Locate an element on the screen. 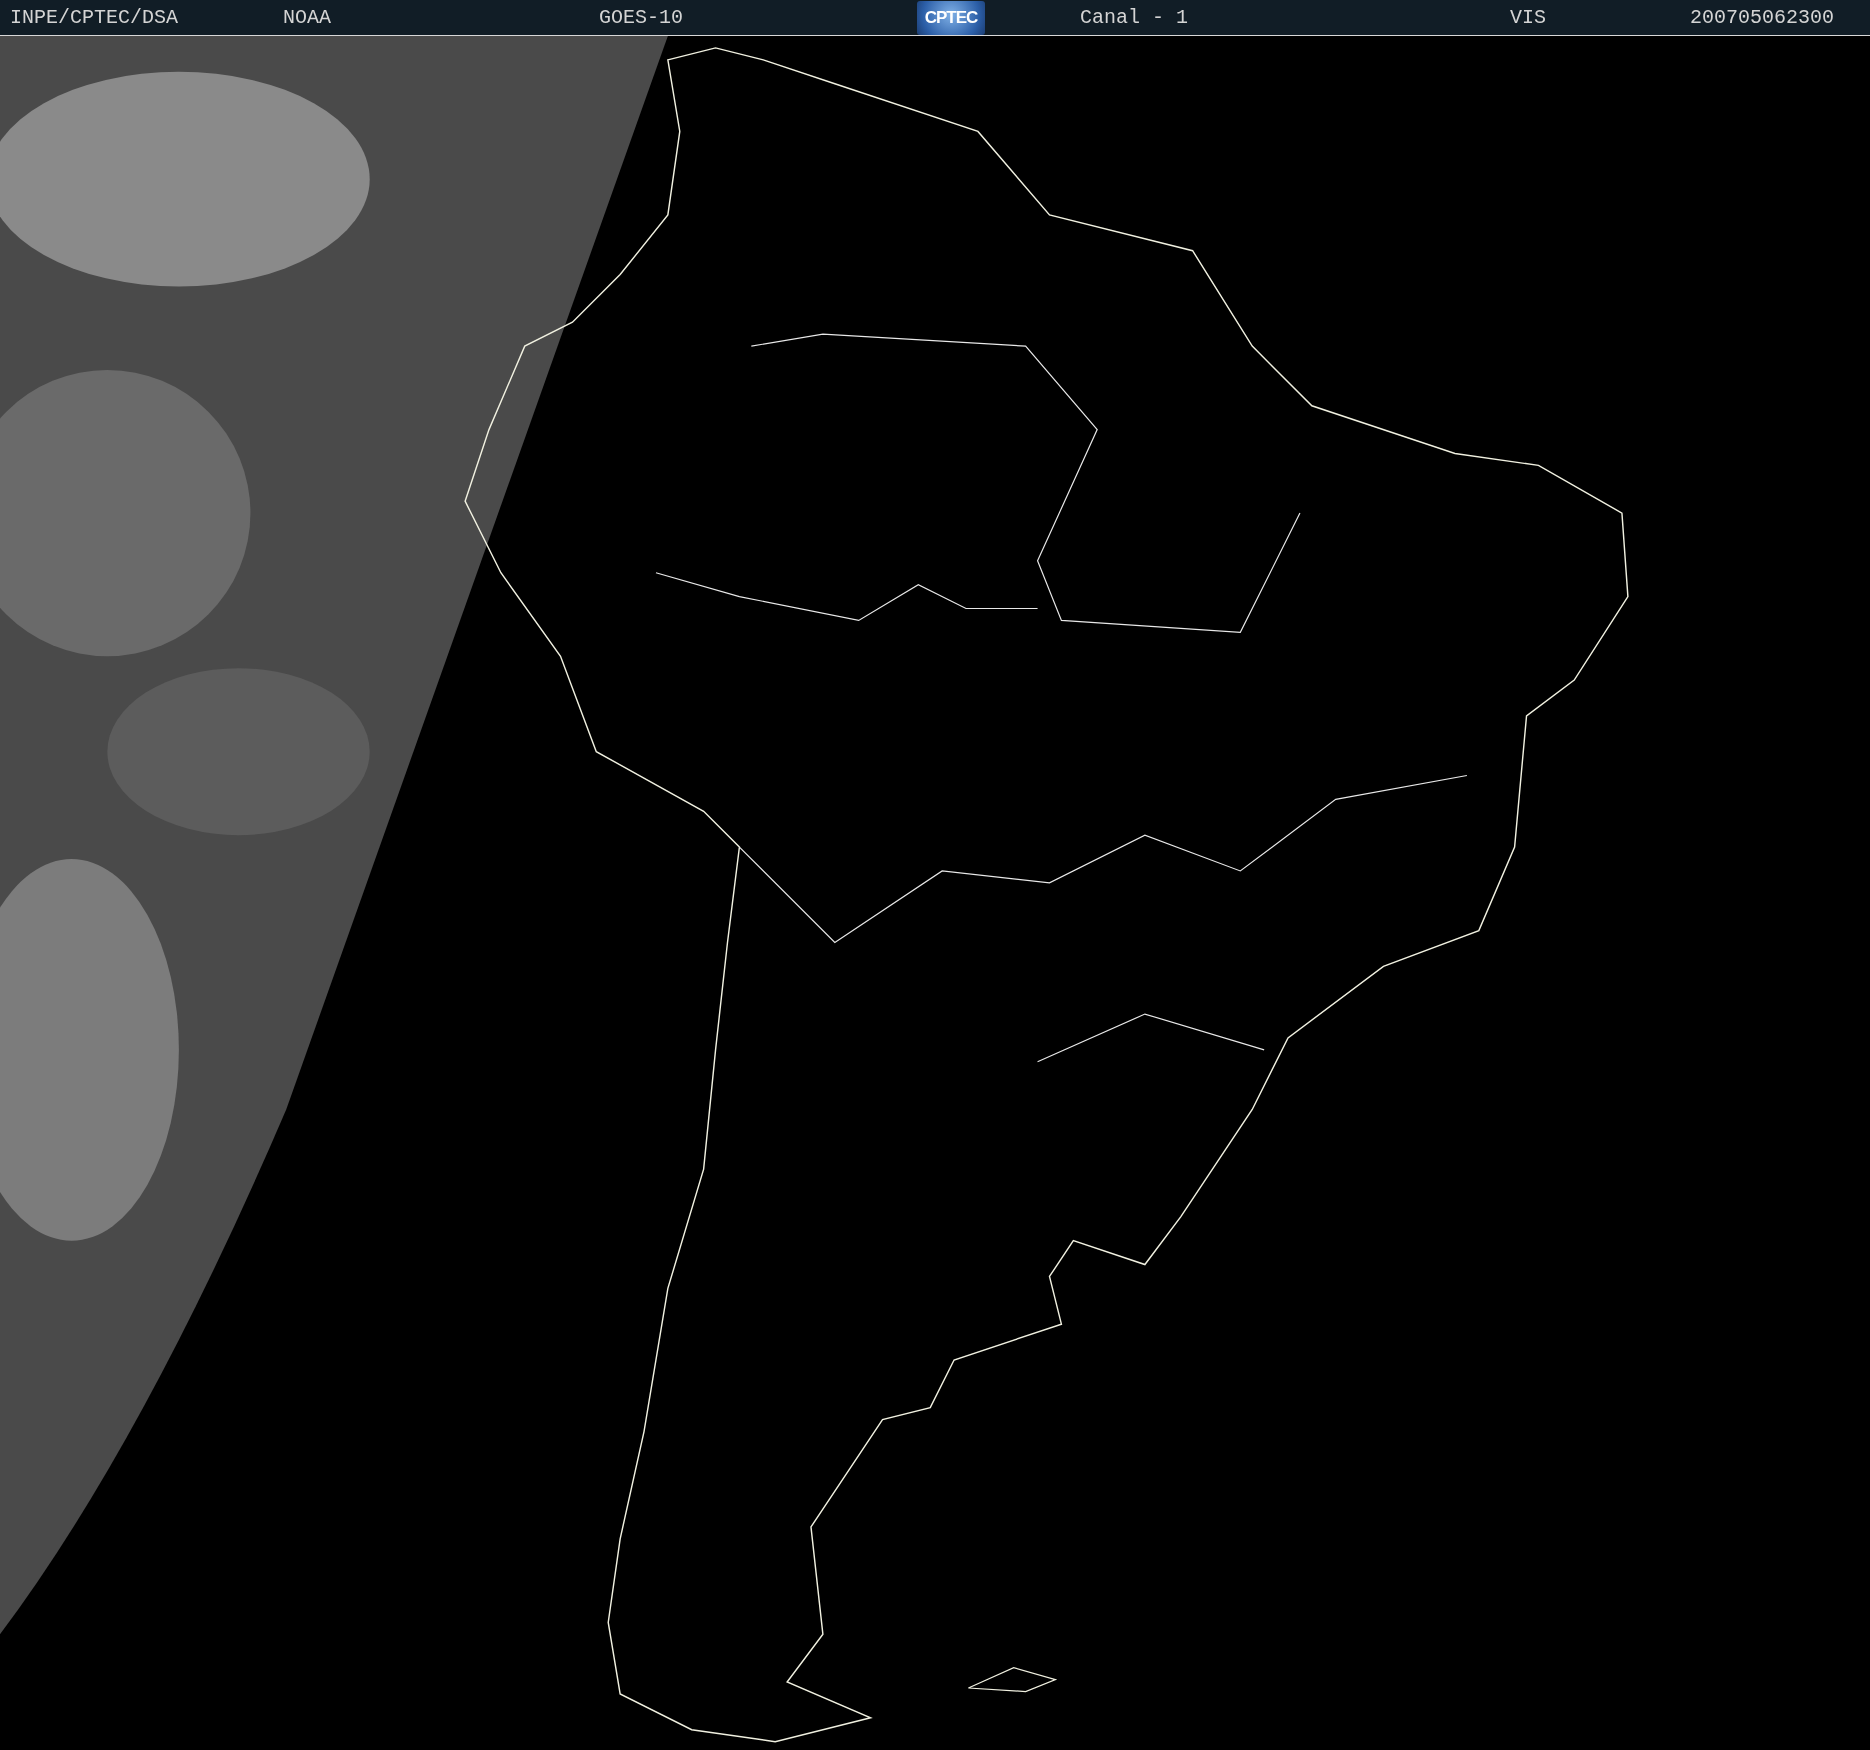 The image size is (1870, 1750). satellite-label: GOES-10 is located at coordinates (641, 17).